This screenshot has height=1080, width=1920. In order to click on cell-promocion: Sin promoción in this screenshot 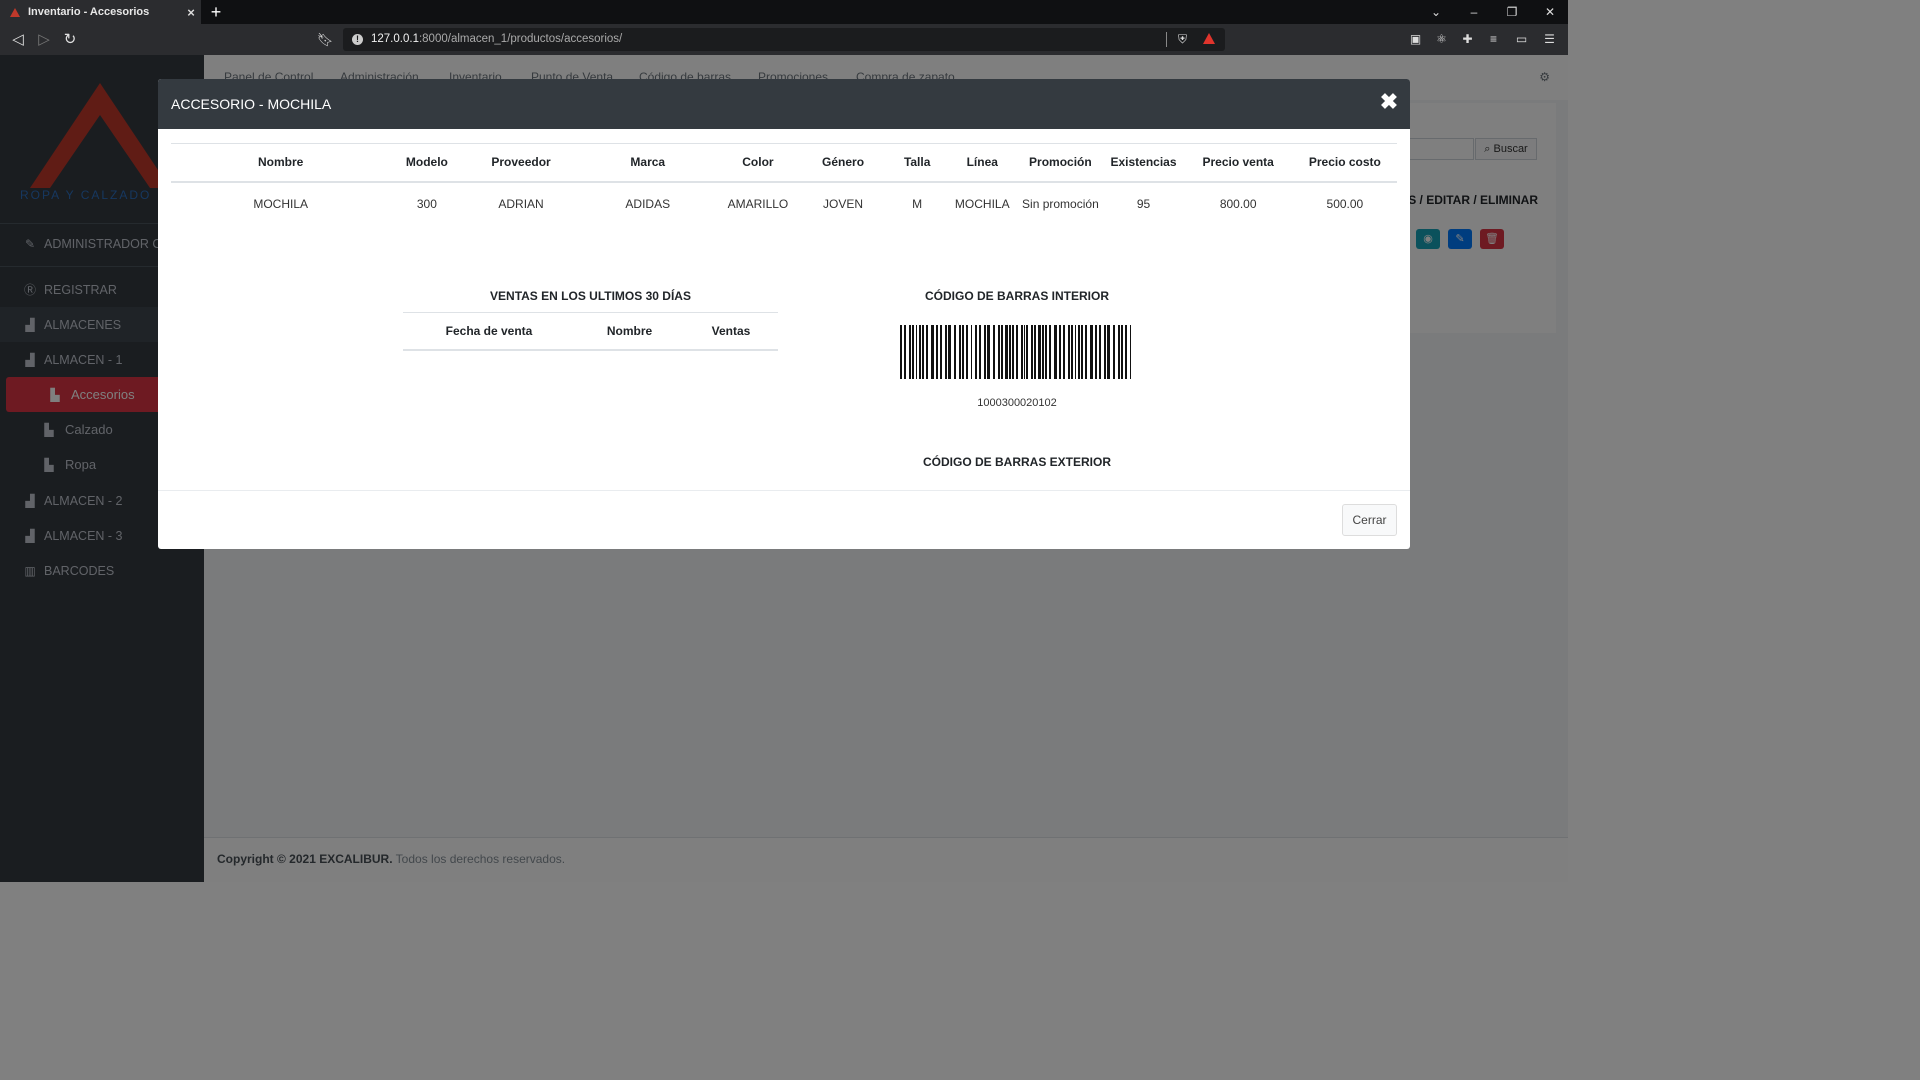, I will do `click(1060, 203)`.